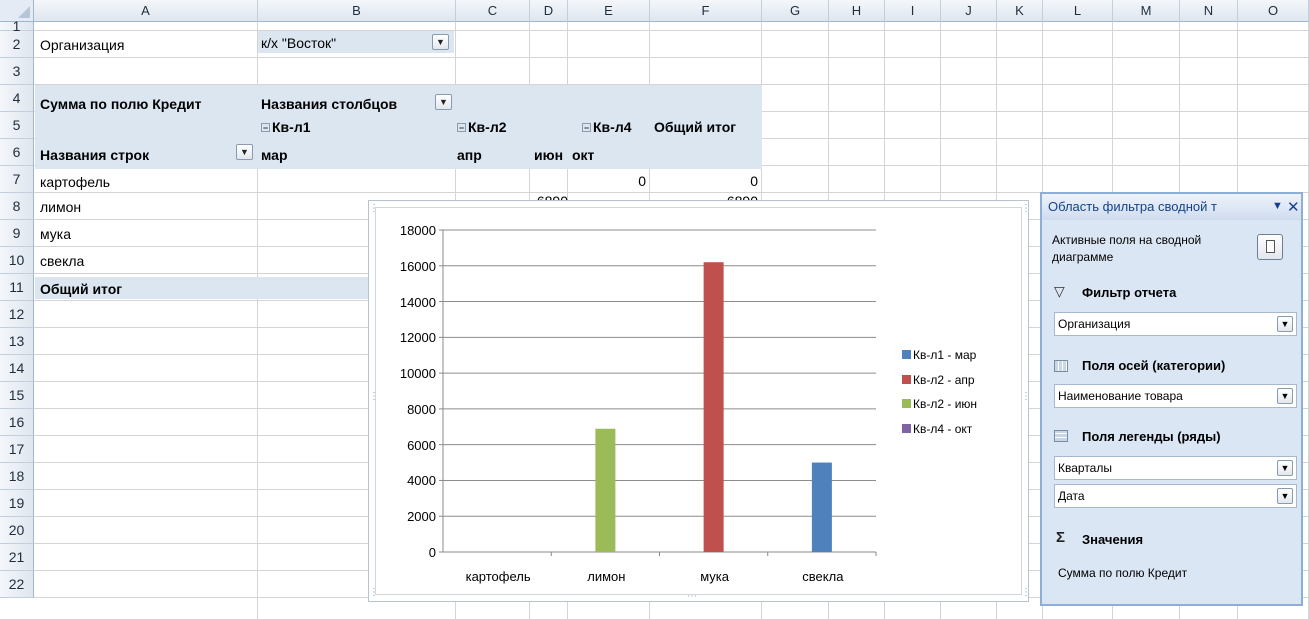  What do you see at coordinates (857, 11) in the screenshot?
I see `column-header-h: H` at bounding box center [857, 11].